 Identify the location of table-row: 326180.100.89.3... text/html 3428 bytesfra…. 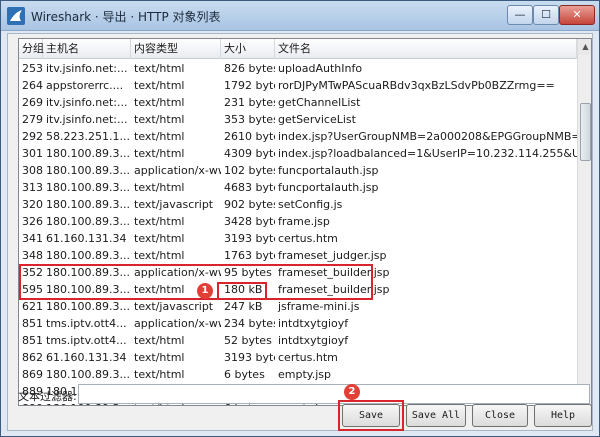
(298, 221).